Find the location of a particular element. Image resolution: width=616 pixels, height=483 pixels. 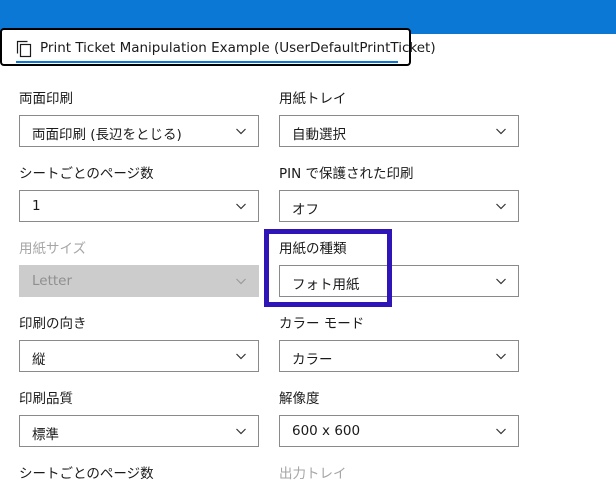

output-bin-label: 出力トレイ is located at coordinates (313, 474).